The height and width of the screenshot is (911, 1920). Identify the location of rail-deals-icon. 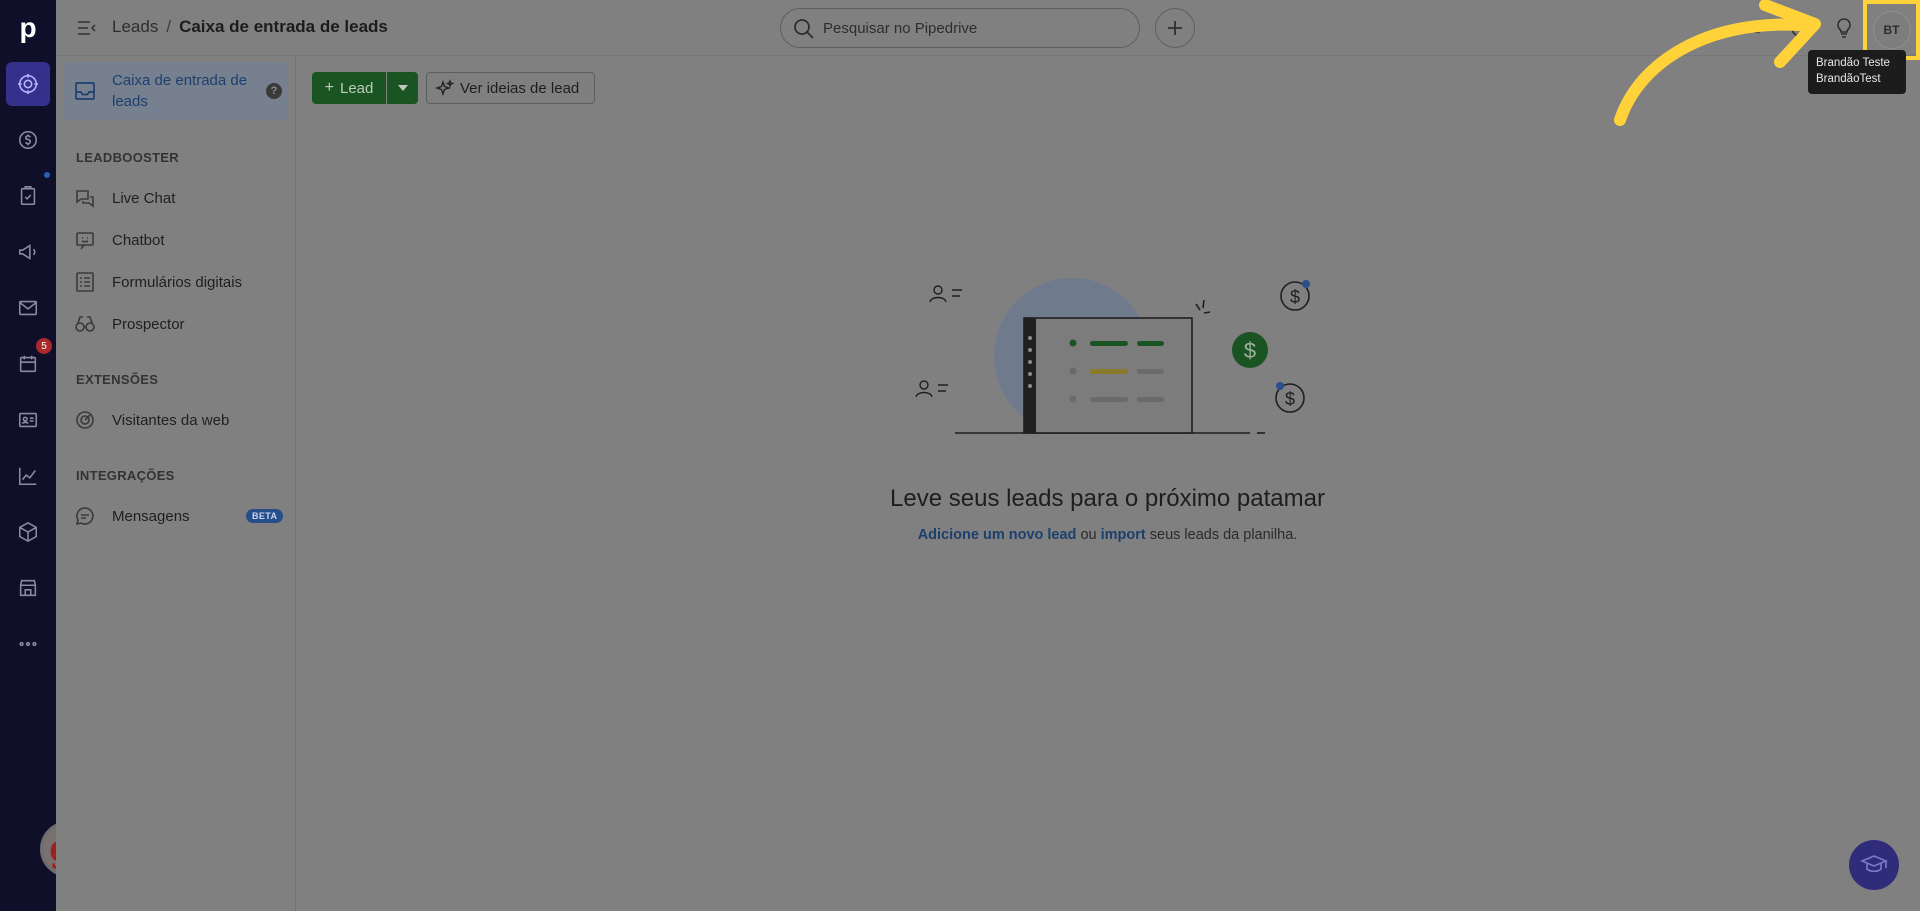
(28, 140).